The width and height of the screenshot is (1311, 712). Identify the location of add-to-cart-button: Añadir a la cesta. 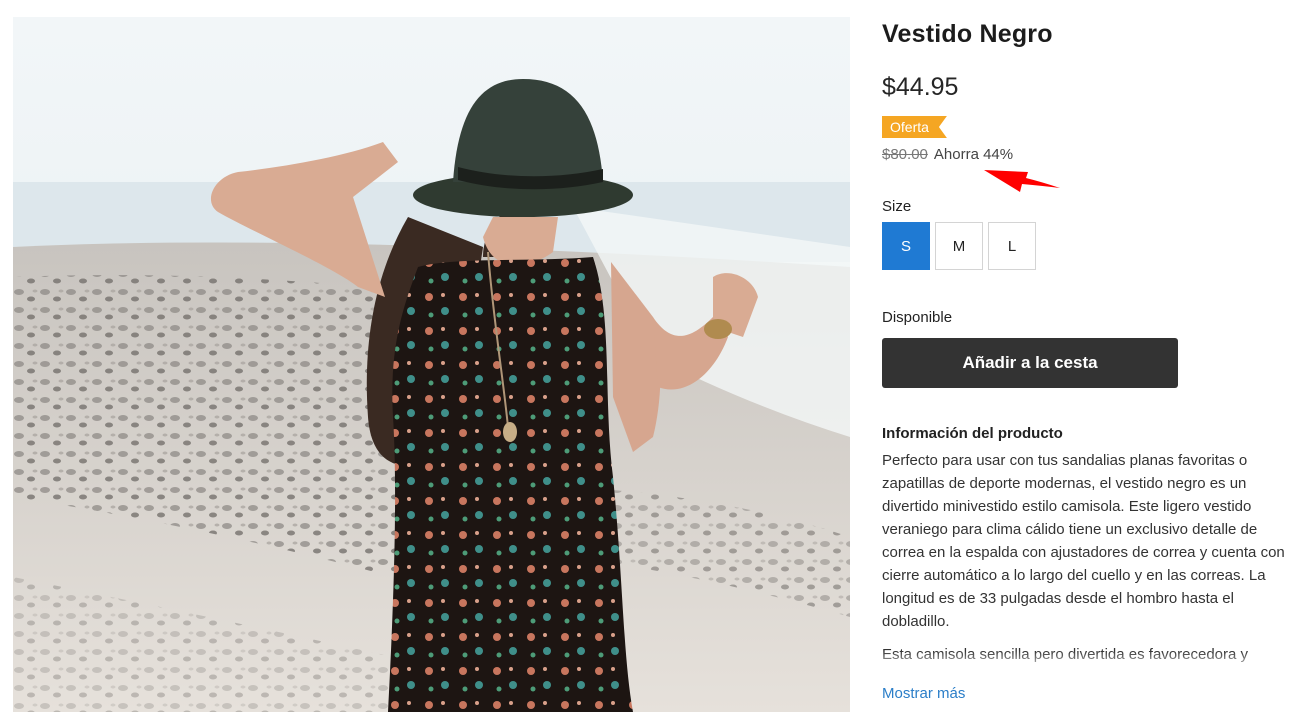
(1030, 363).